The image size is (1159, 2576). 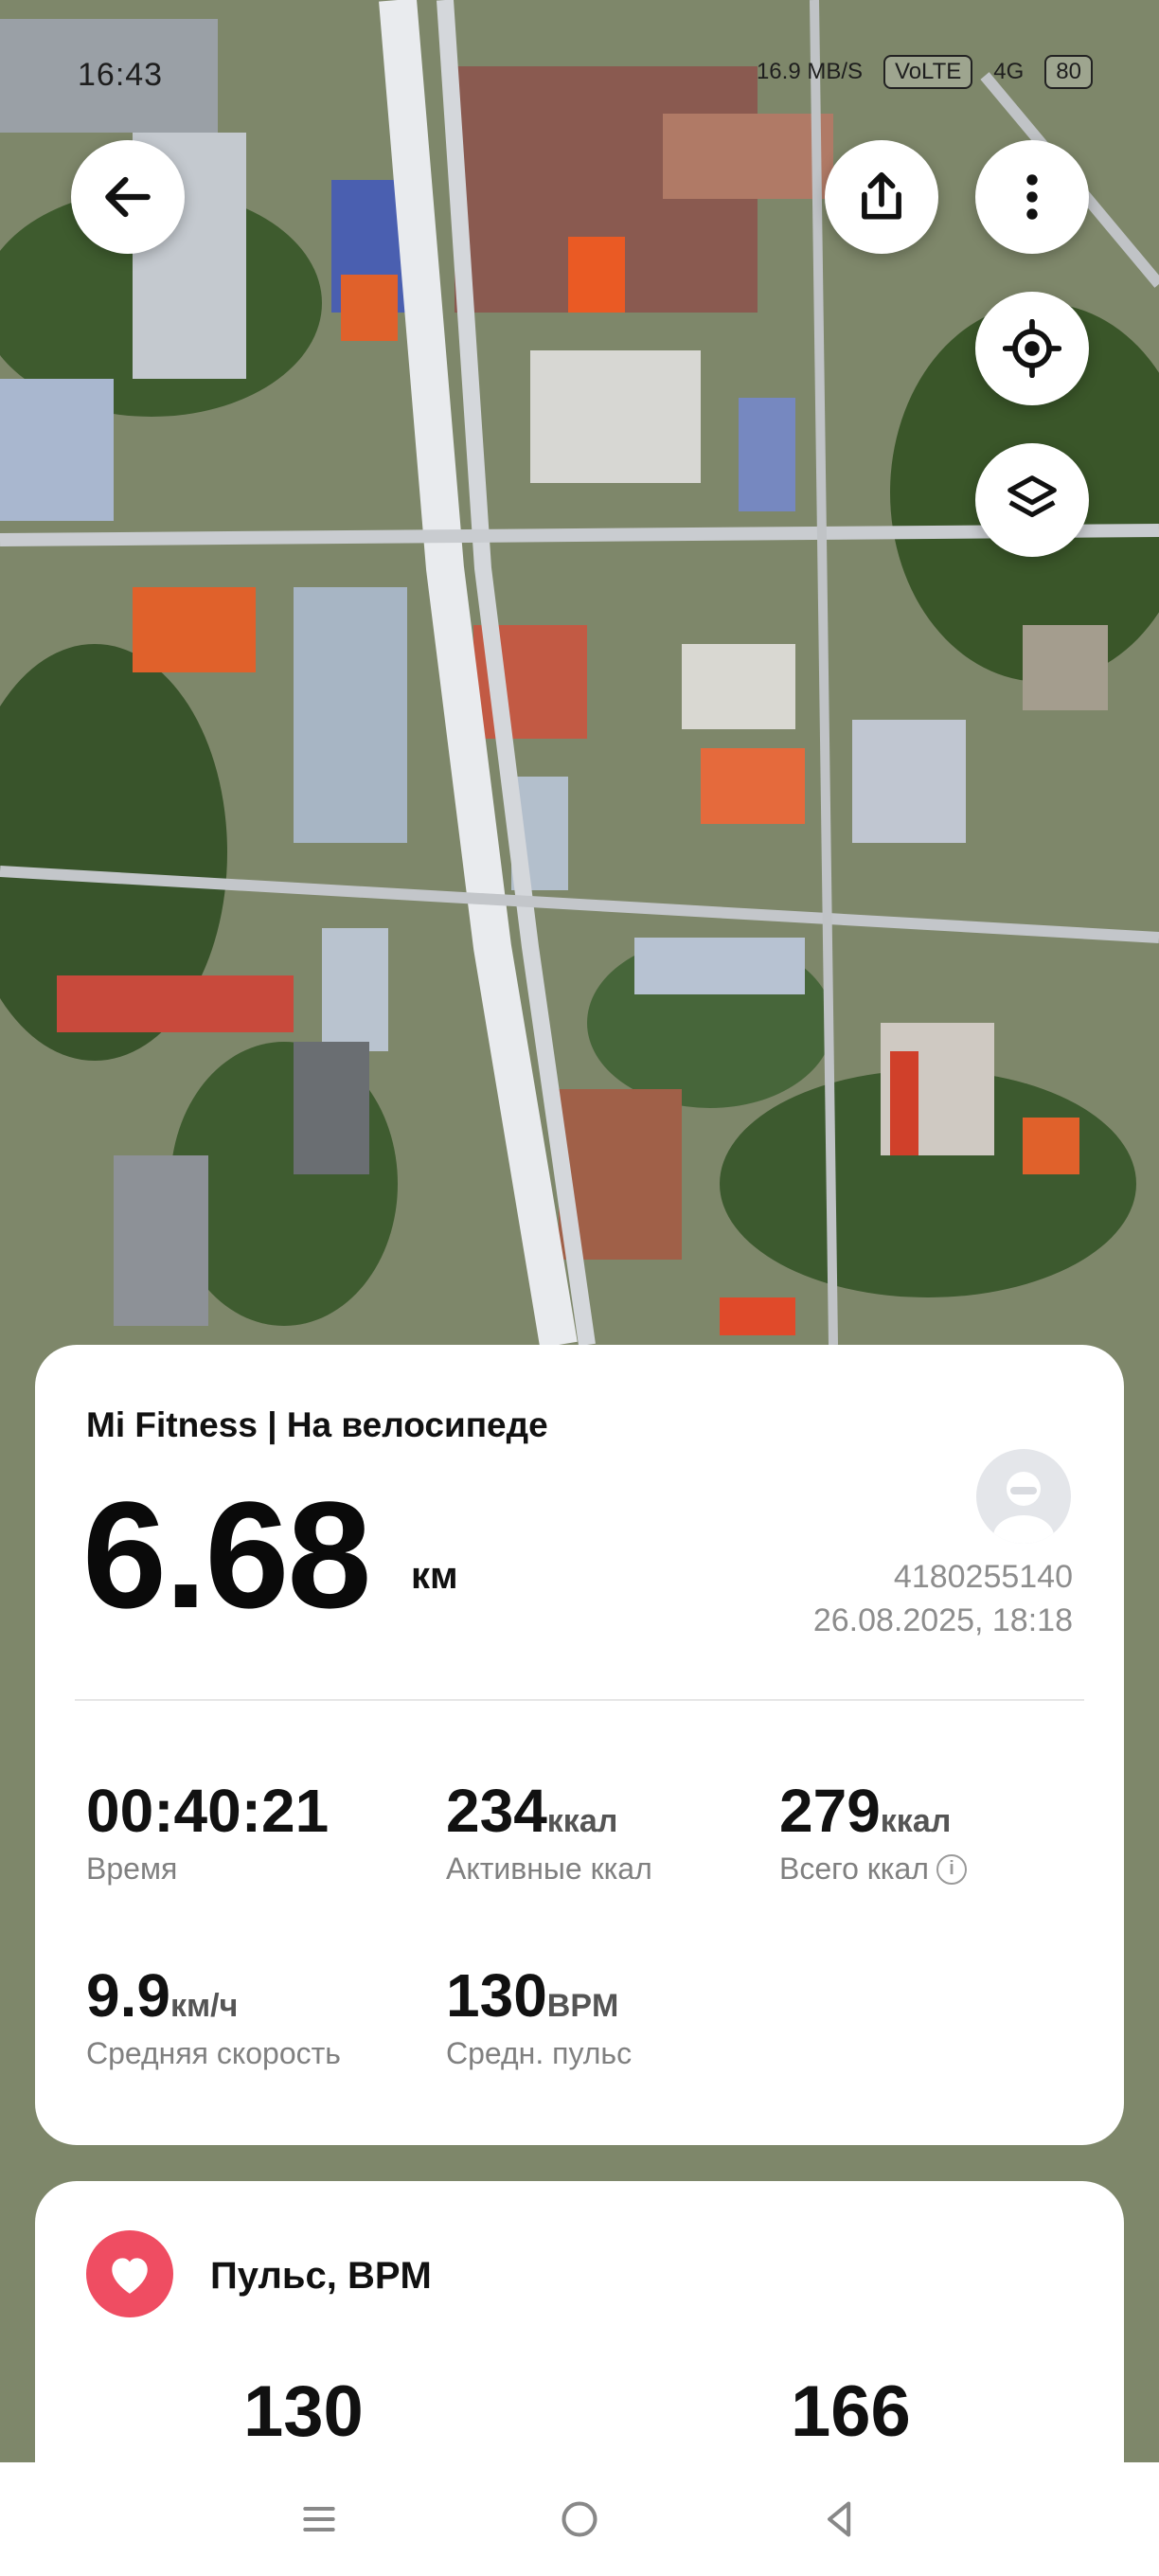 I want to click on layers-button, so click(x=1032, y=500).